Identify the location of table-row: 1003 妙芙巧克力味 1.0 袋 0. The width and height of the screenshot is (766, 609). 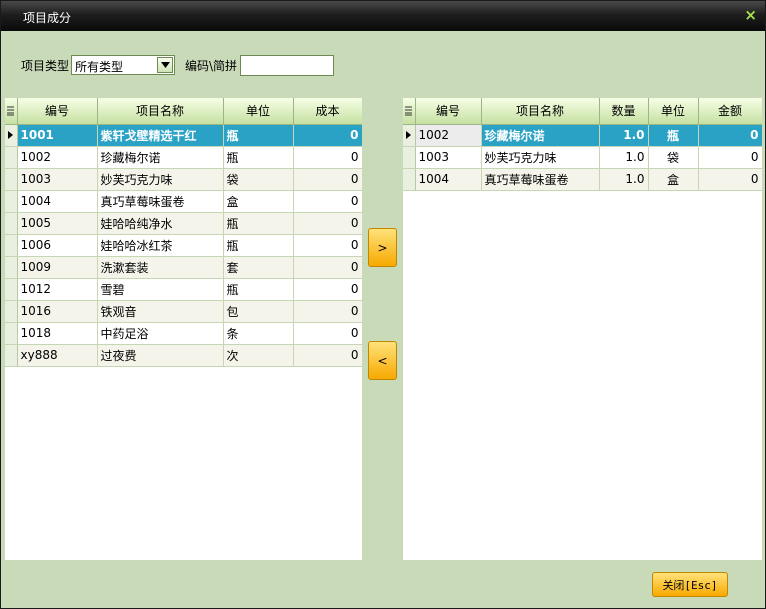
(582, 157).